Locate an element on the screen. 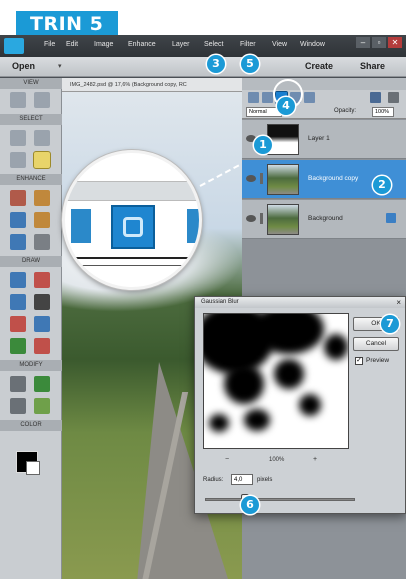 The height and width of the screenshot is (579, 406). toolbox-section-view: VIEW is located at coordinates (31, 83).